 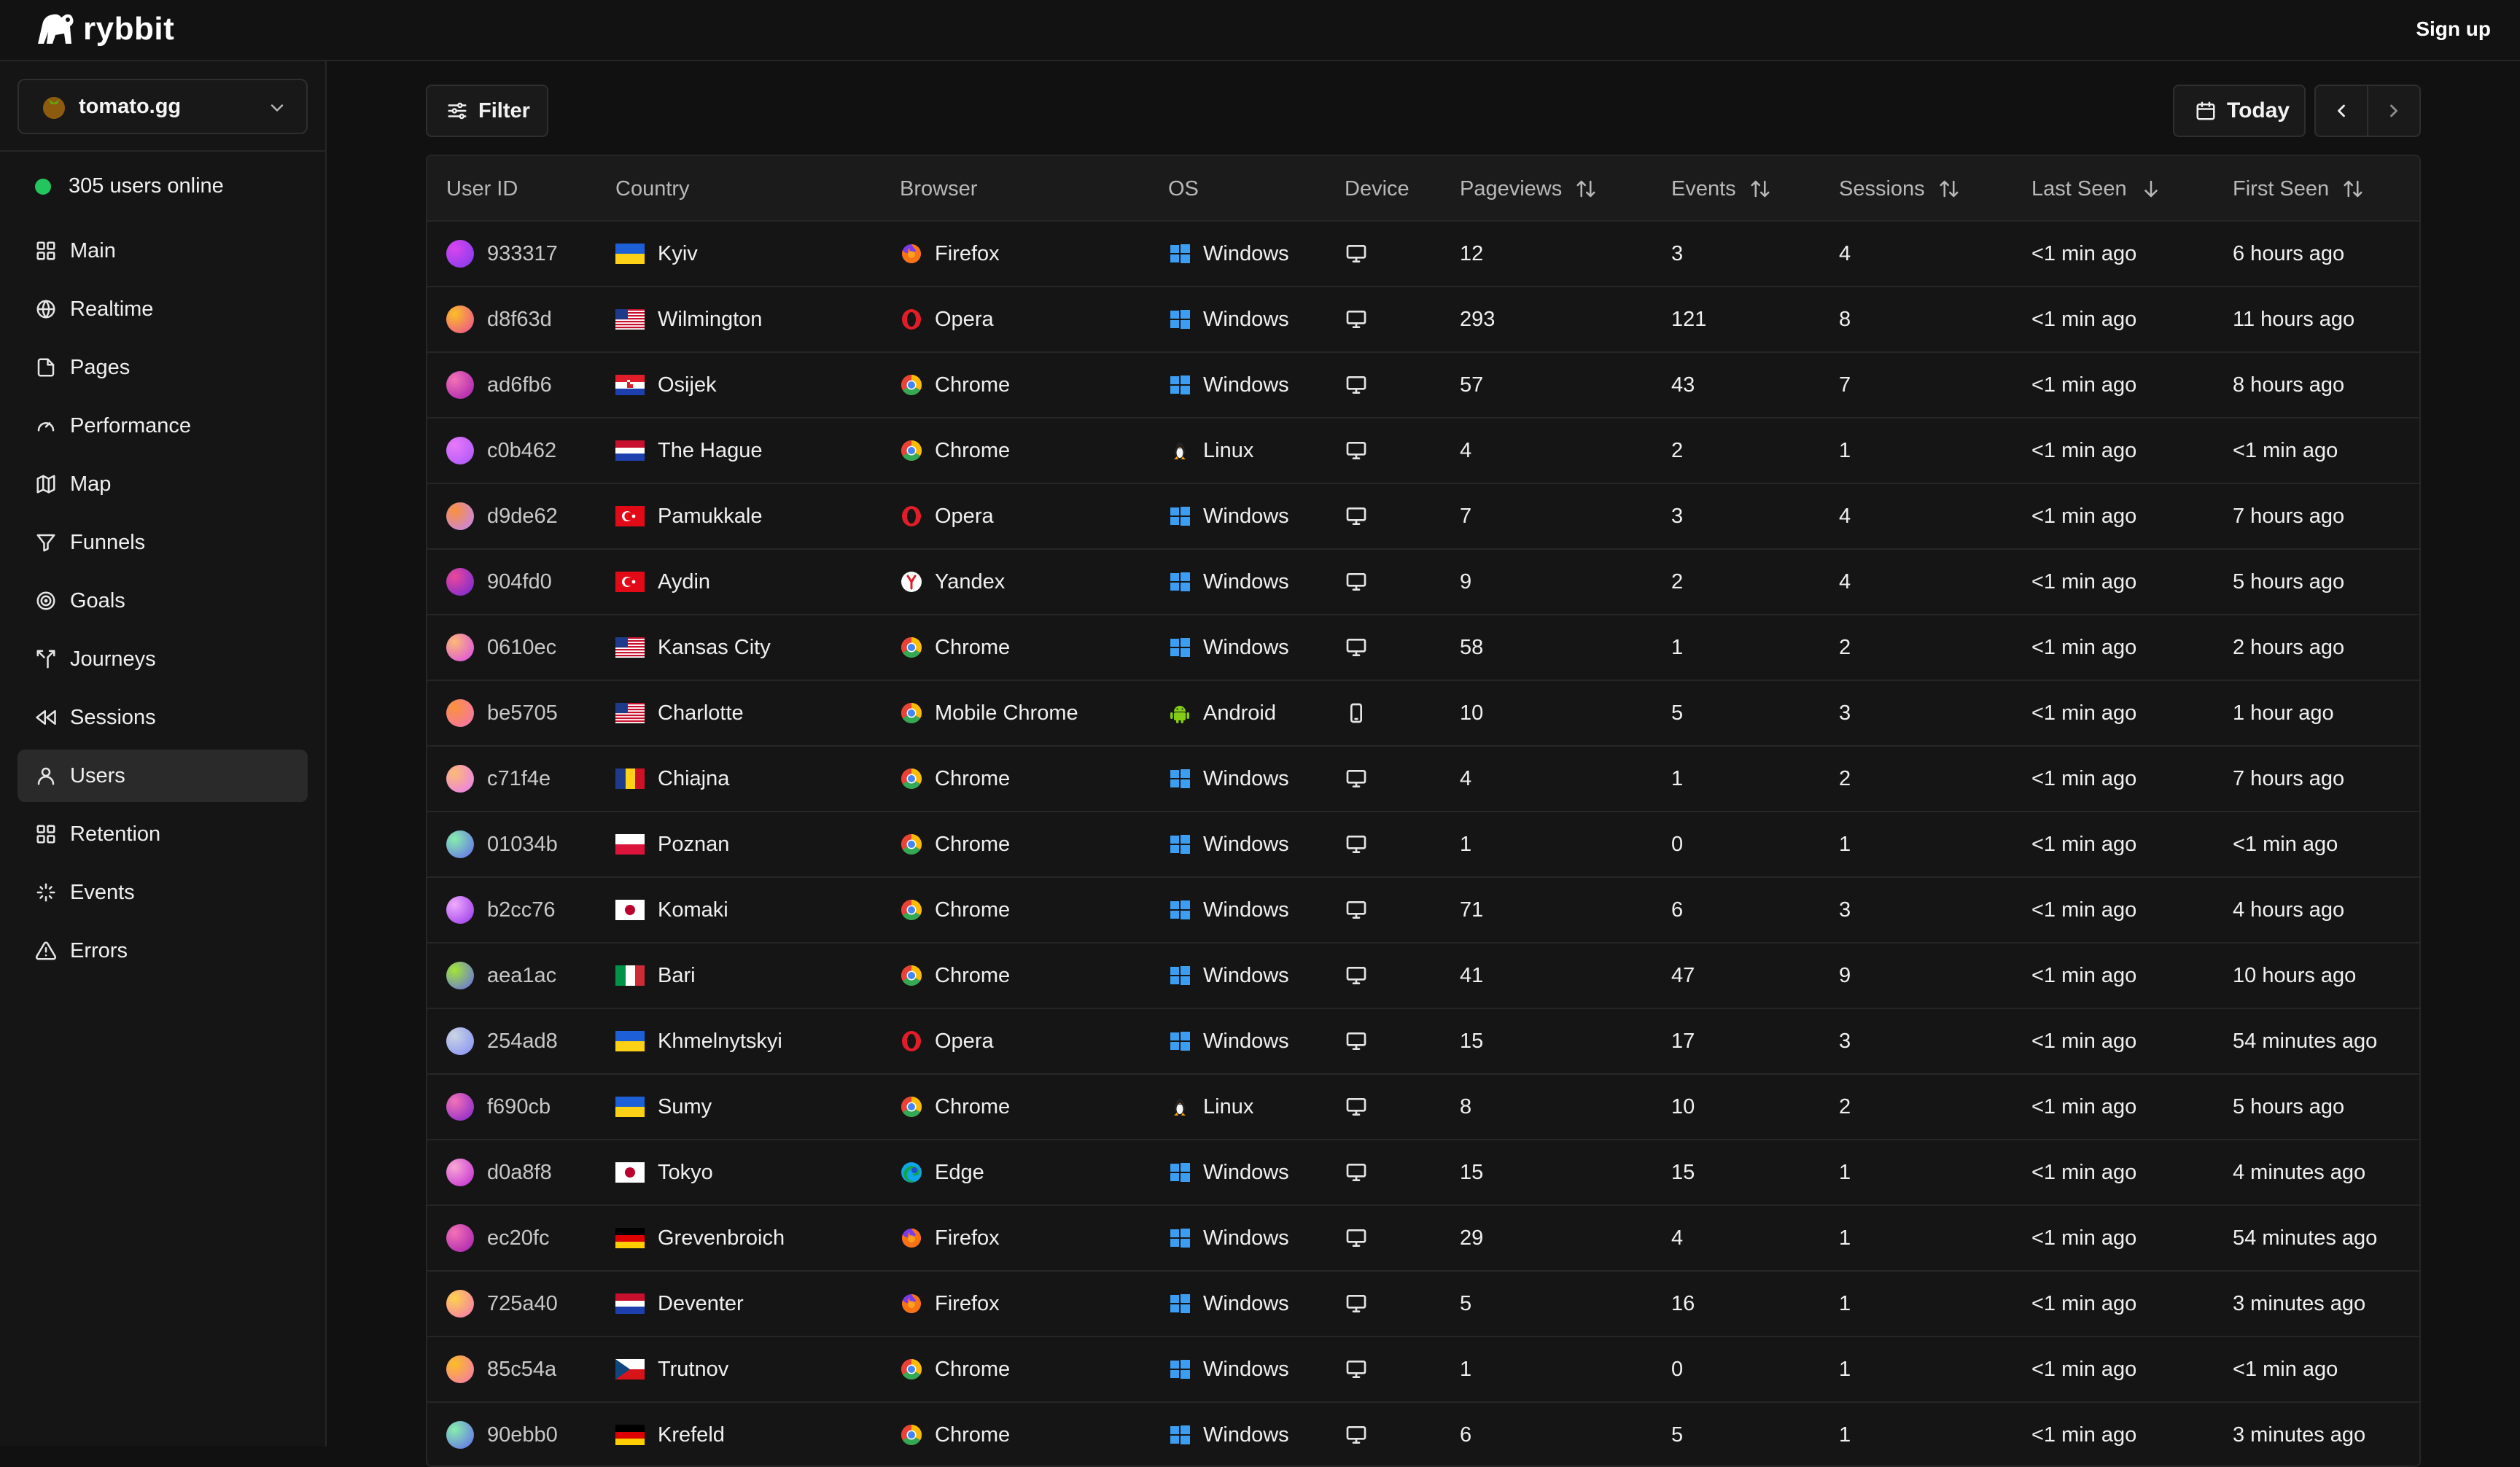 What do you see at coordinates (630, 319) in the screenshot?
I see `flag-icon` at bounding box center [630, 319].